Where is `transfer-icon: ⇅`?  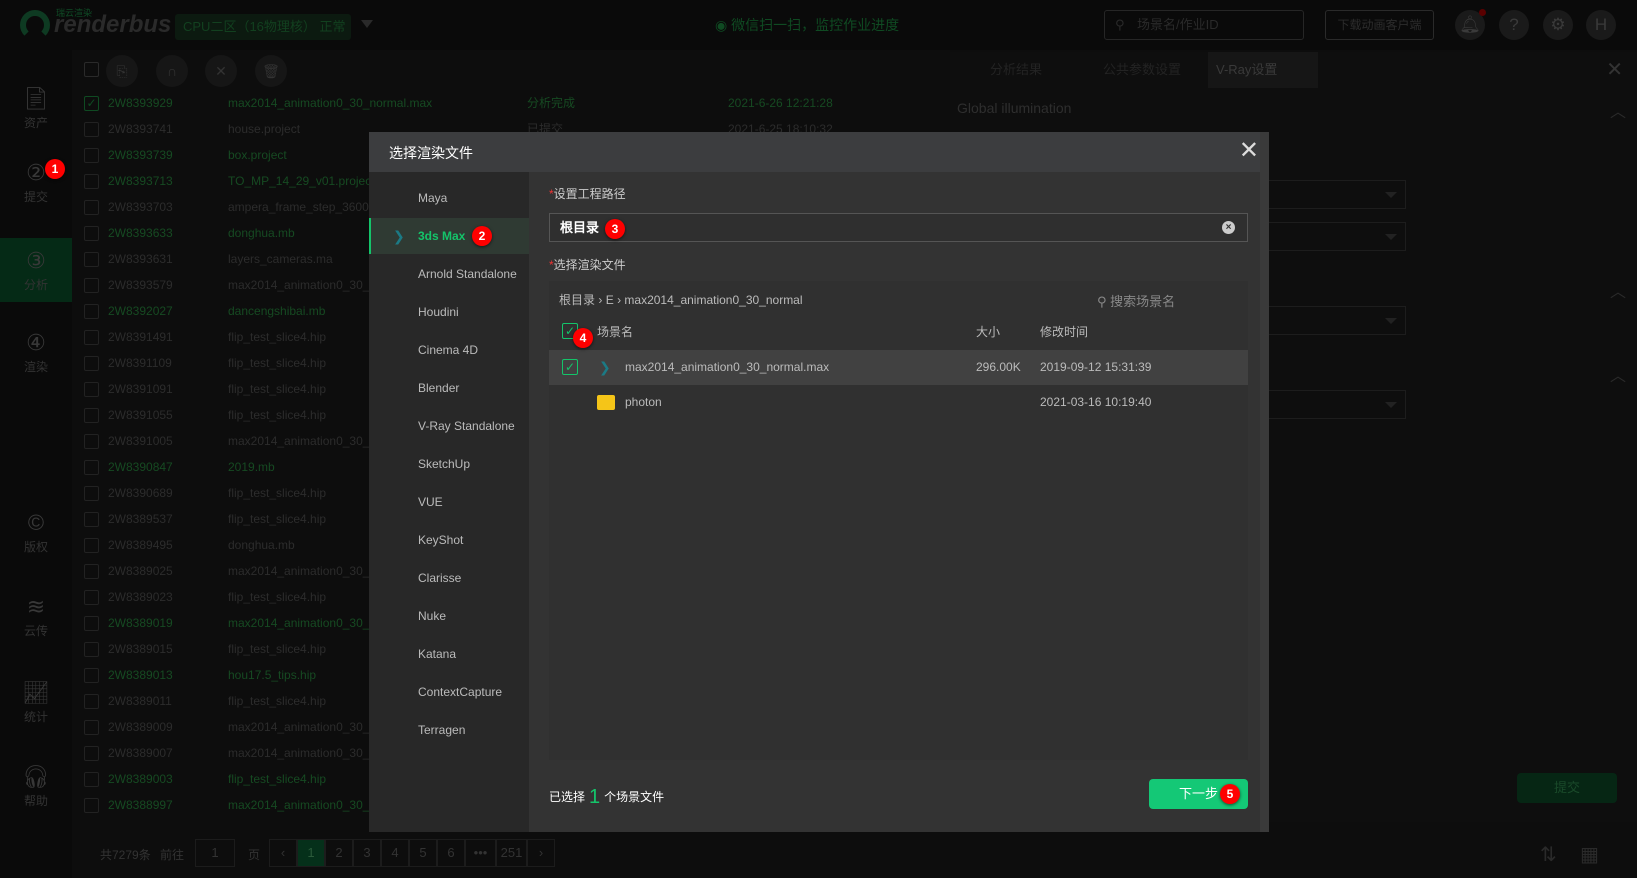 transfer-icon: ⇅ is located at coordinates (1548, 854).